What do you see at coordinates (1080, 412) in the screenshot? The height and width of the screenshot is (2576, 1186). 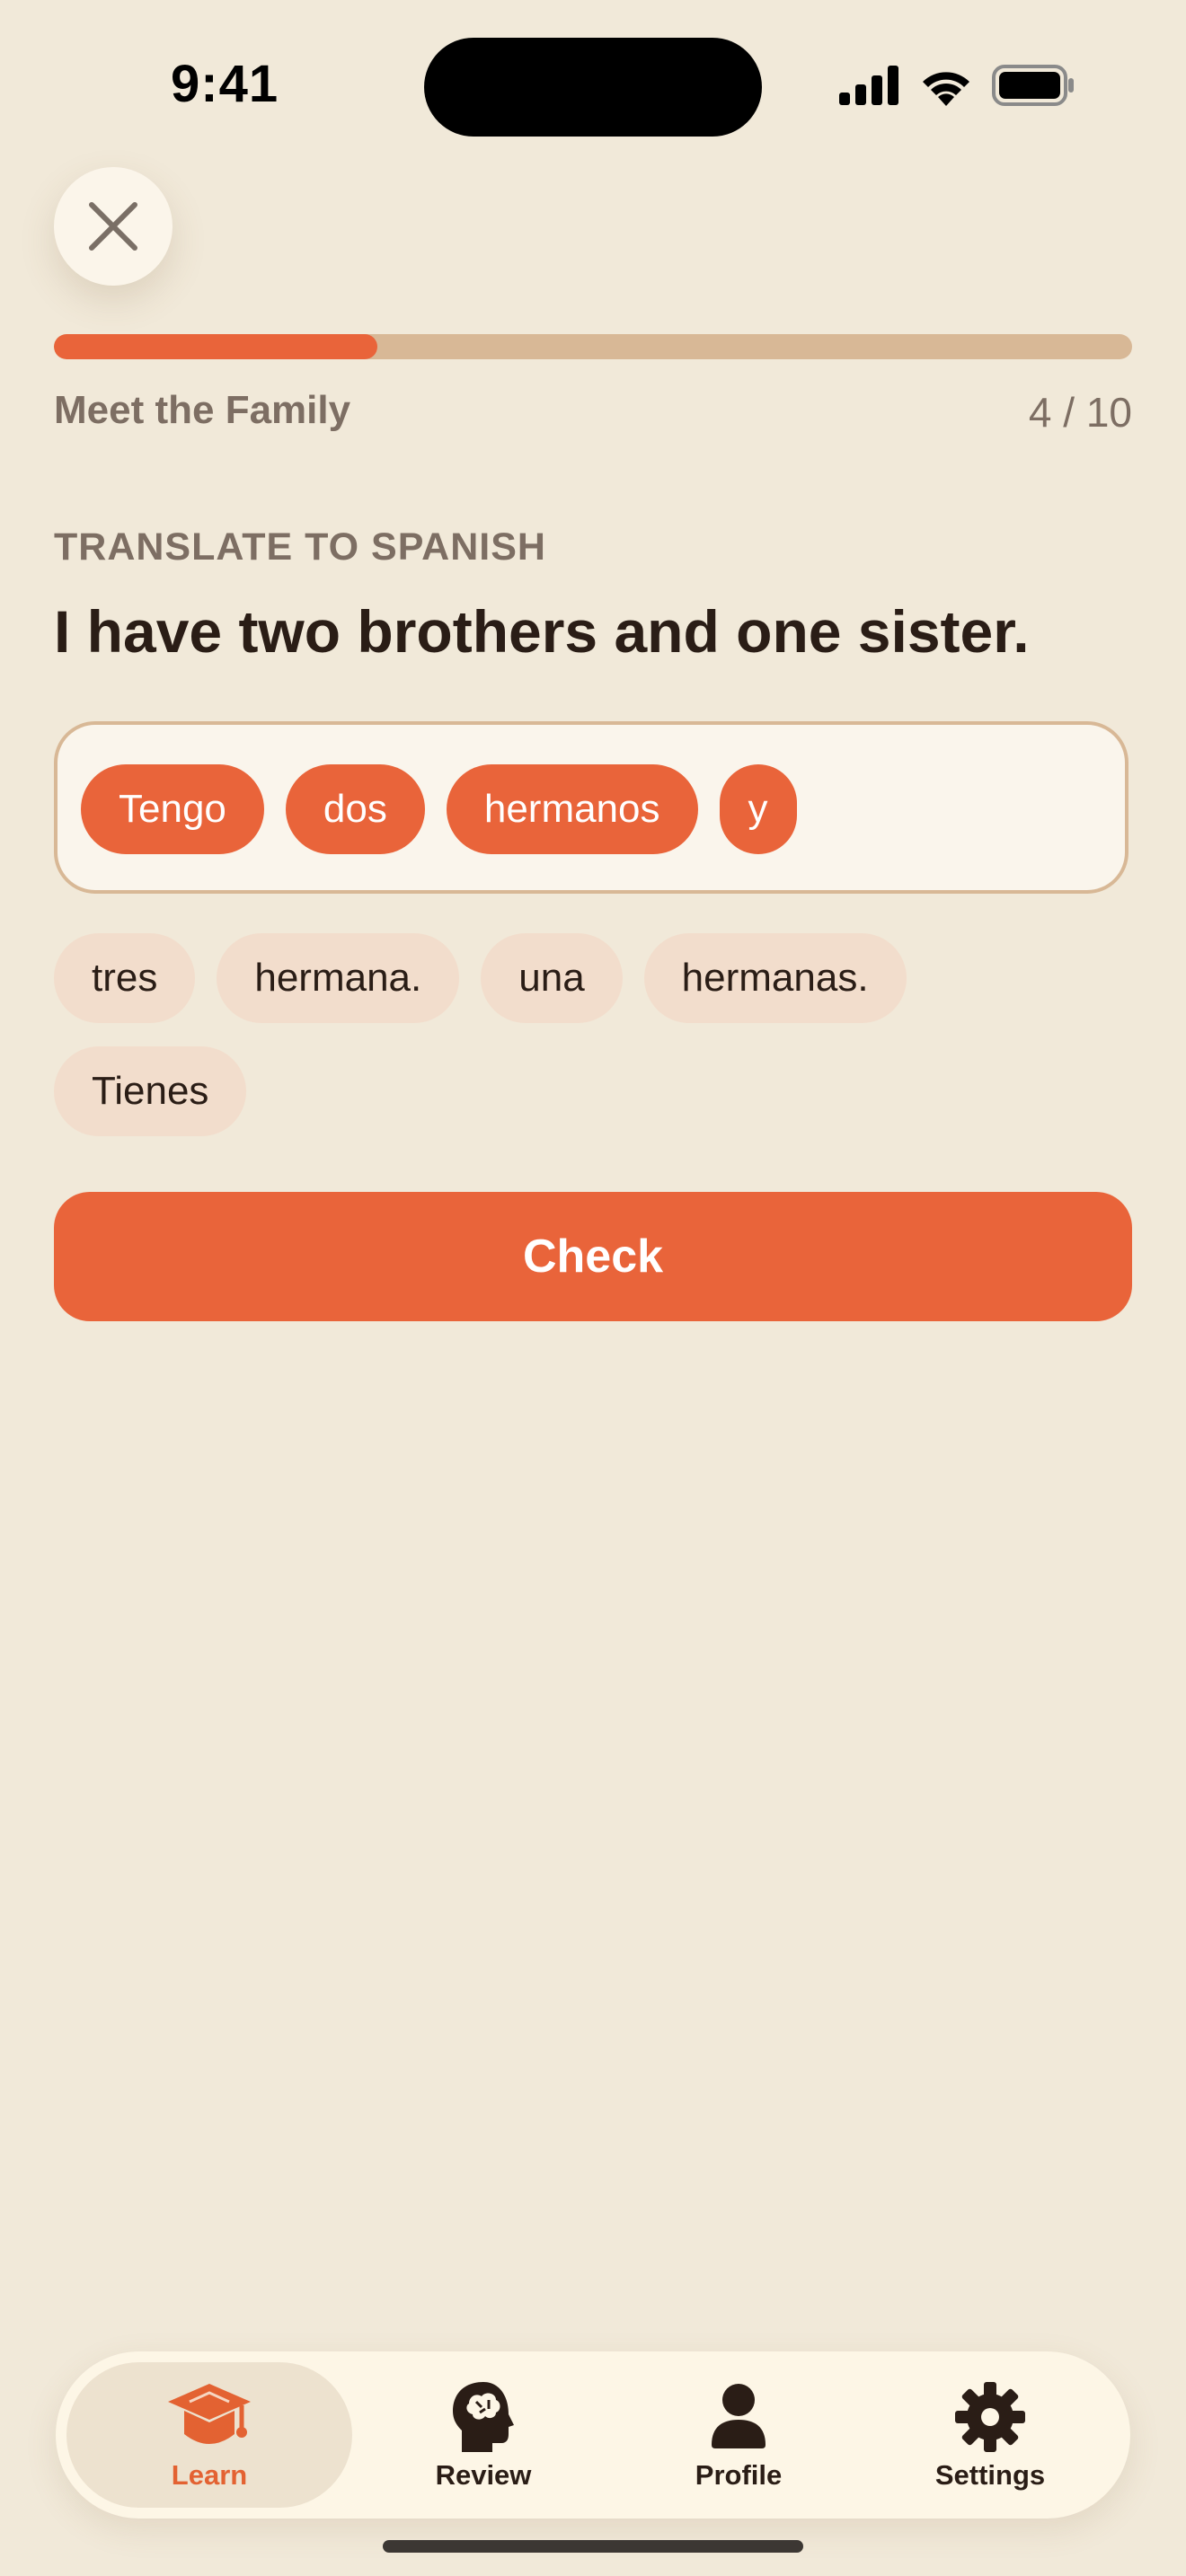 I see `lesson-count: 4 / 10` at bounding box center [1080, 412].